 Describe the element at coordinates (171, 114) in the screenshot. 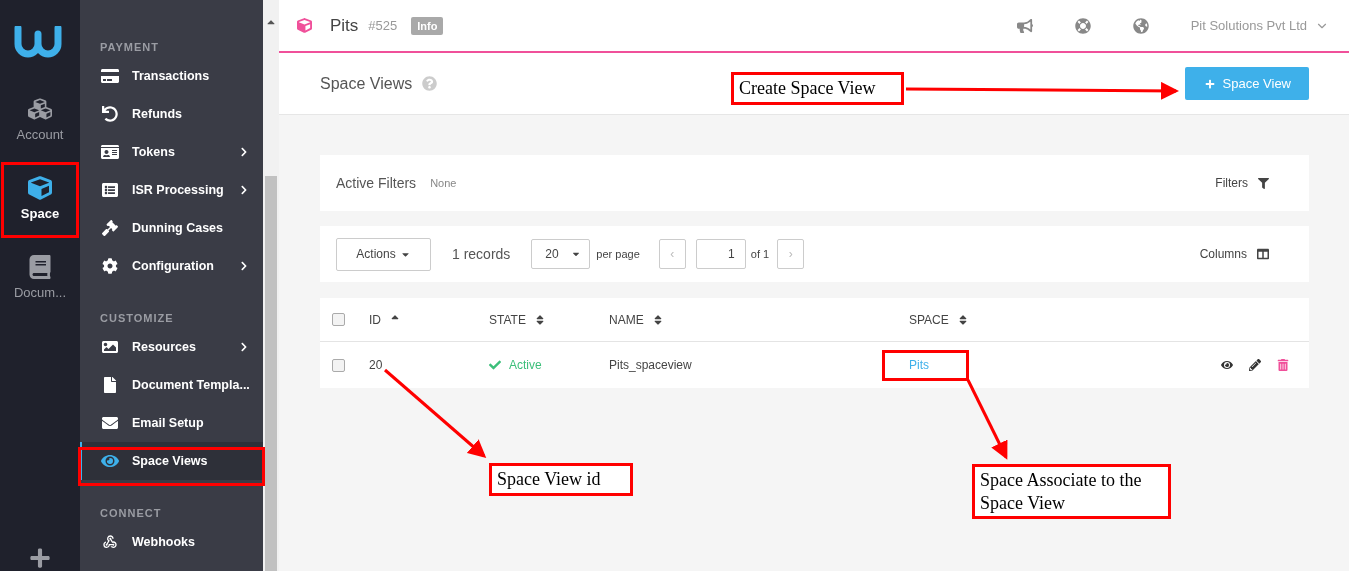

I see `nav-item: Refunds` at that location.